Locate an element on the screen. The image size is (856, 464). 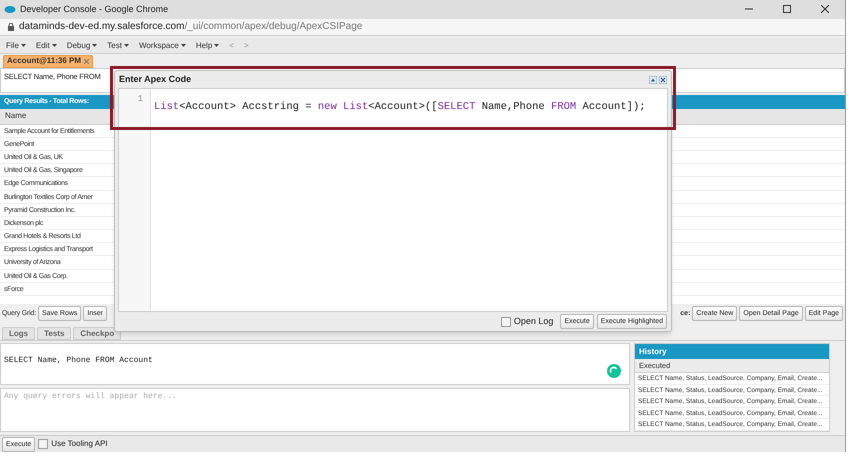
maximize-icon is located at coordinates (787, 9).